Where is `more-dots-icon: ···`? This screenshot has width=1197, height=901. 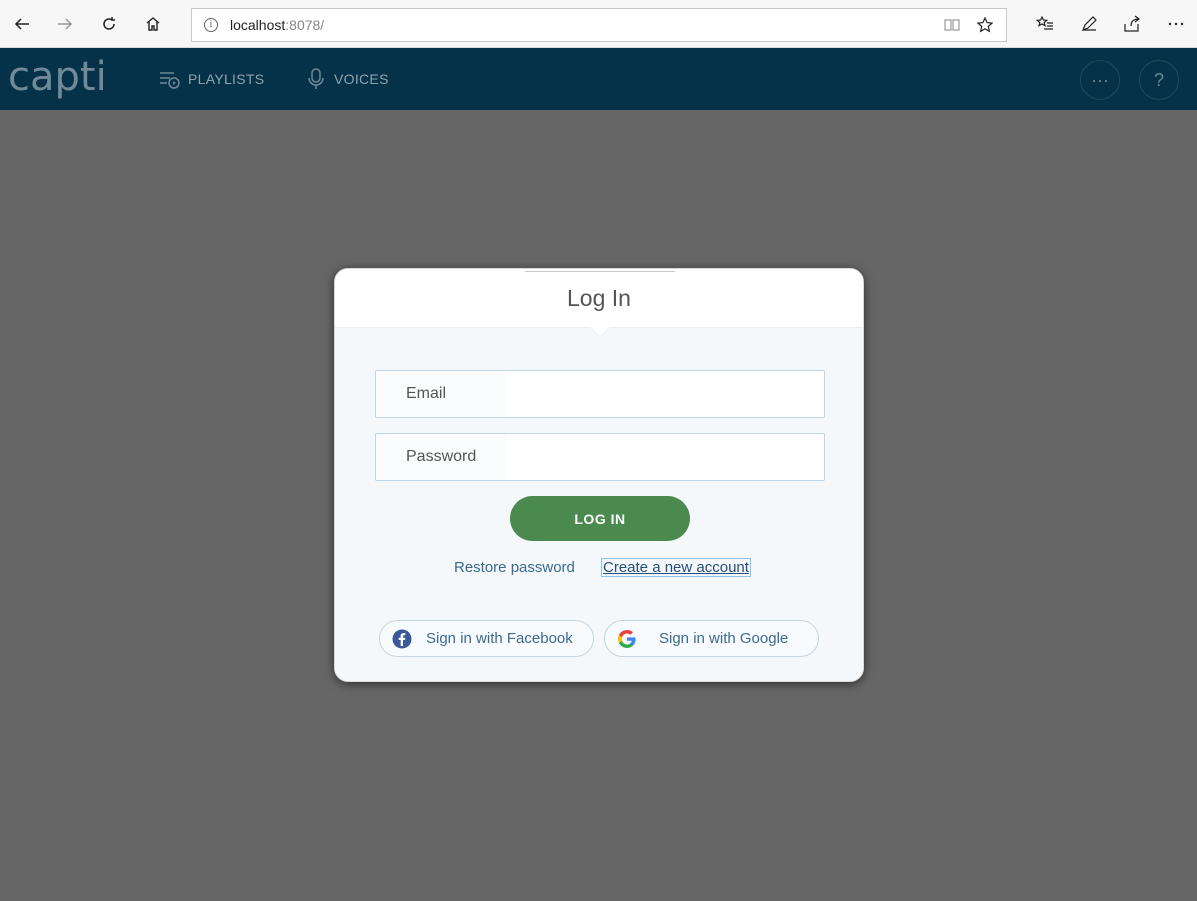 more-dots-icon: ··· is located at coordinates (1100, 79).